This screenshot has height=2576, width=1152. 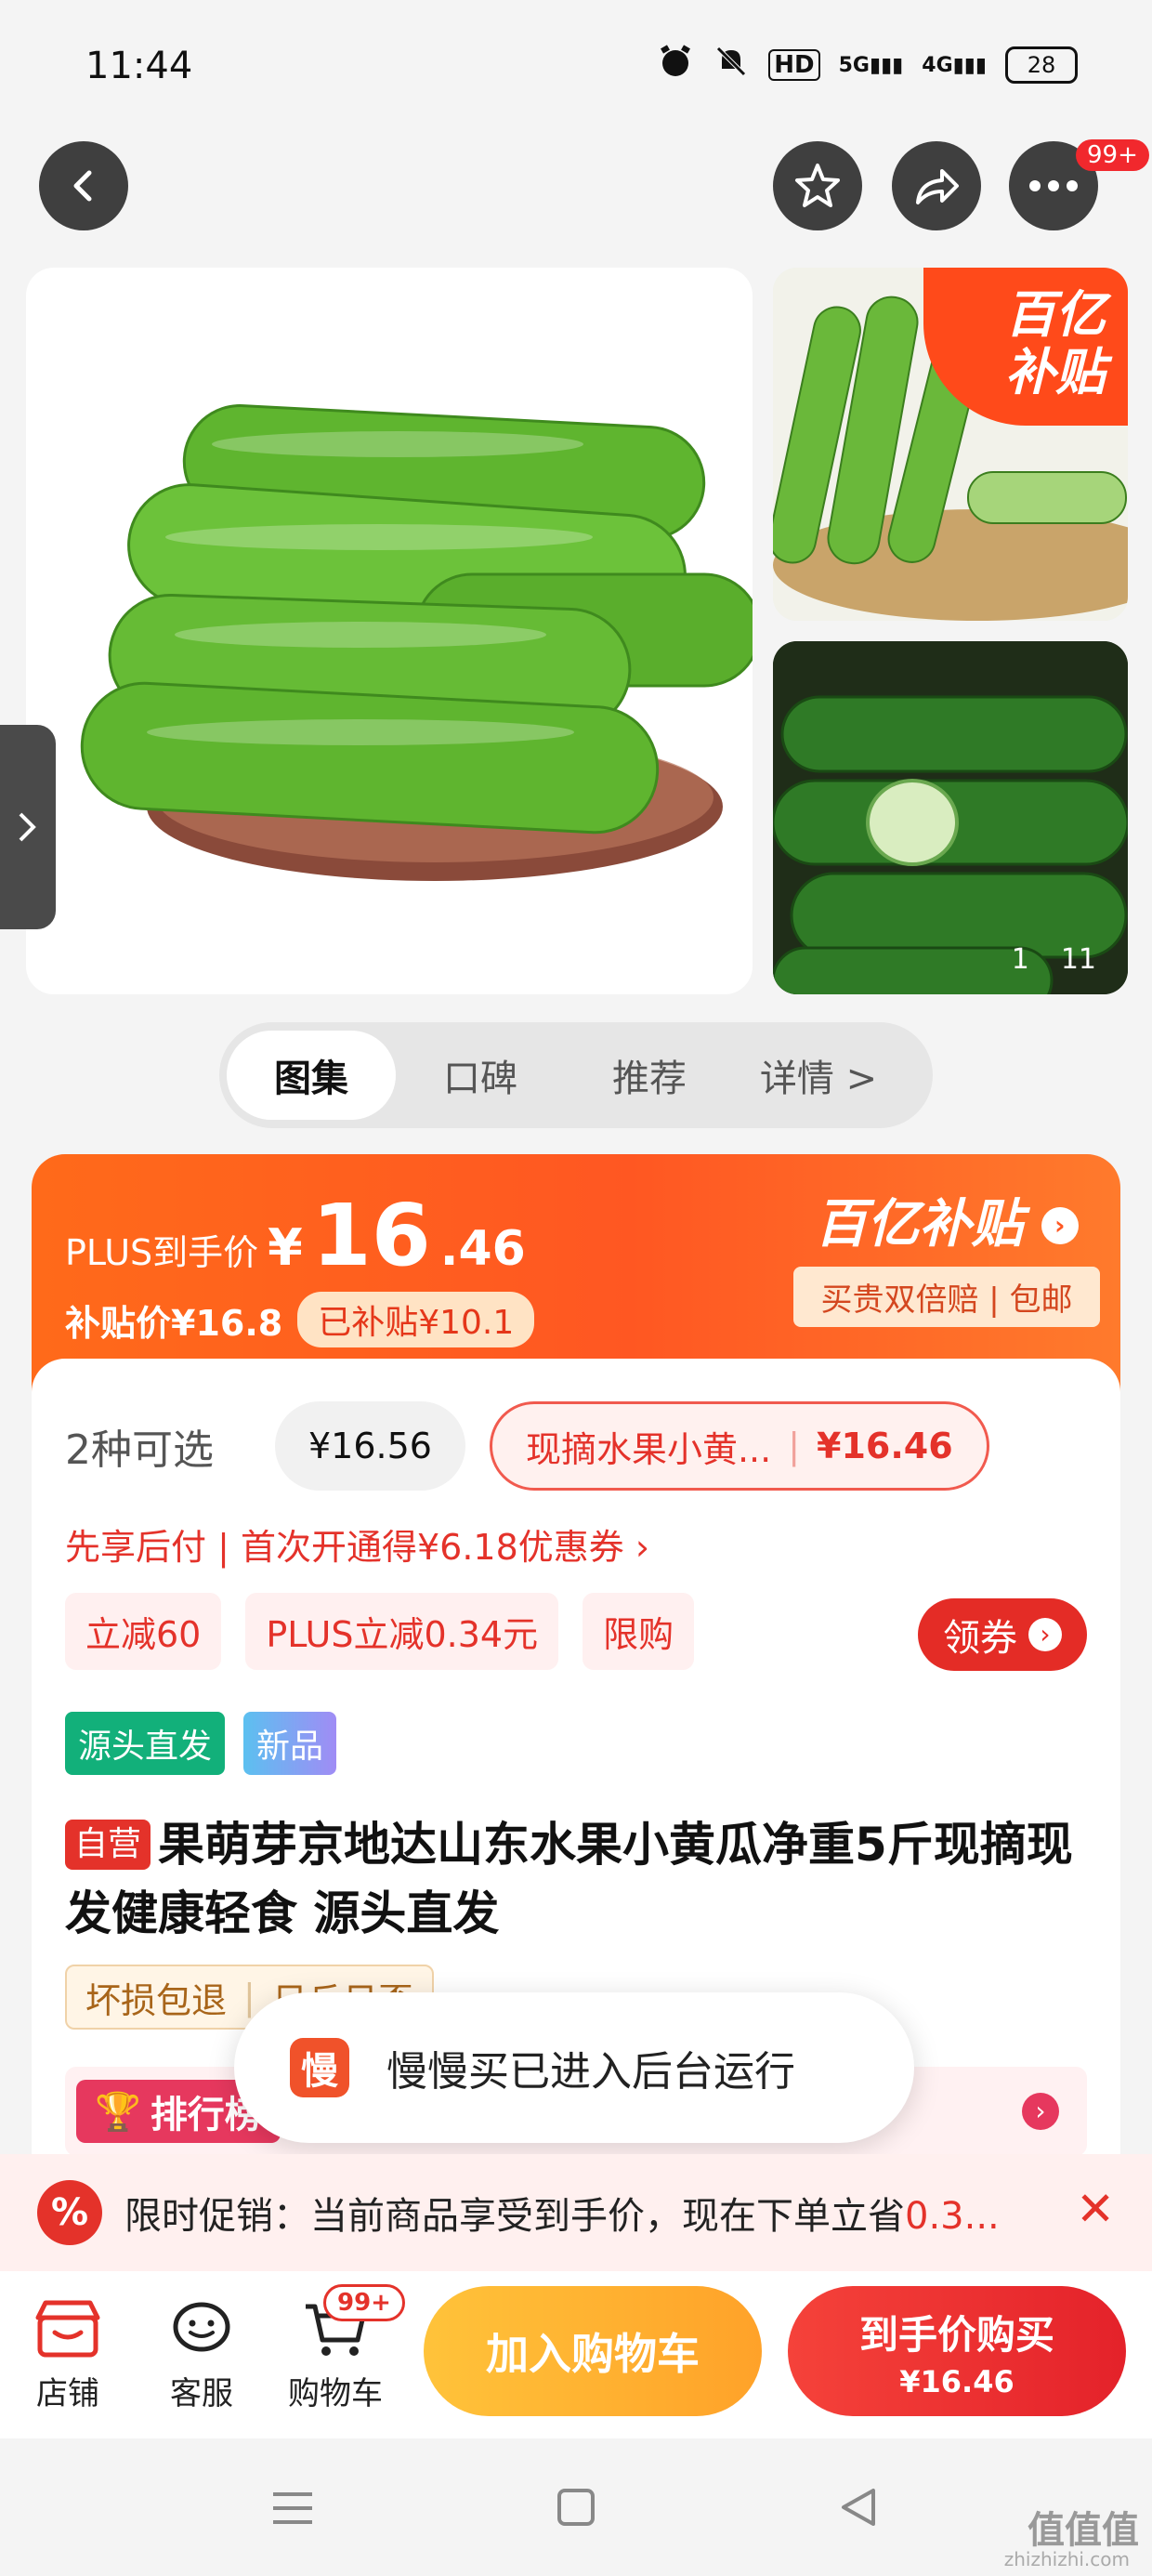 I want to click on back-button, so click(x=83, y=185).